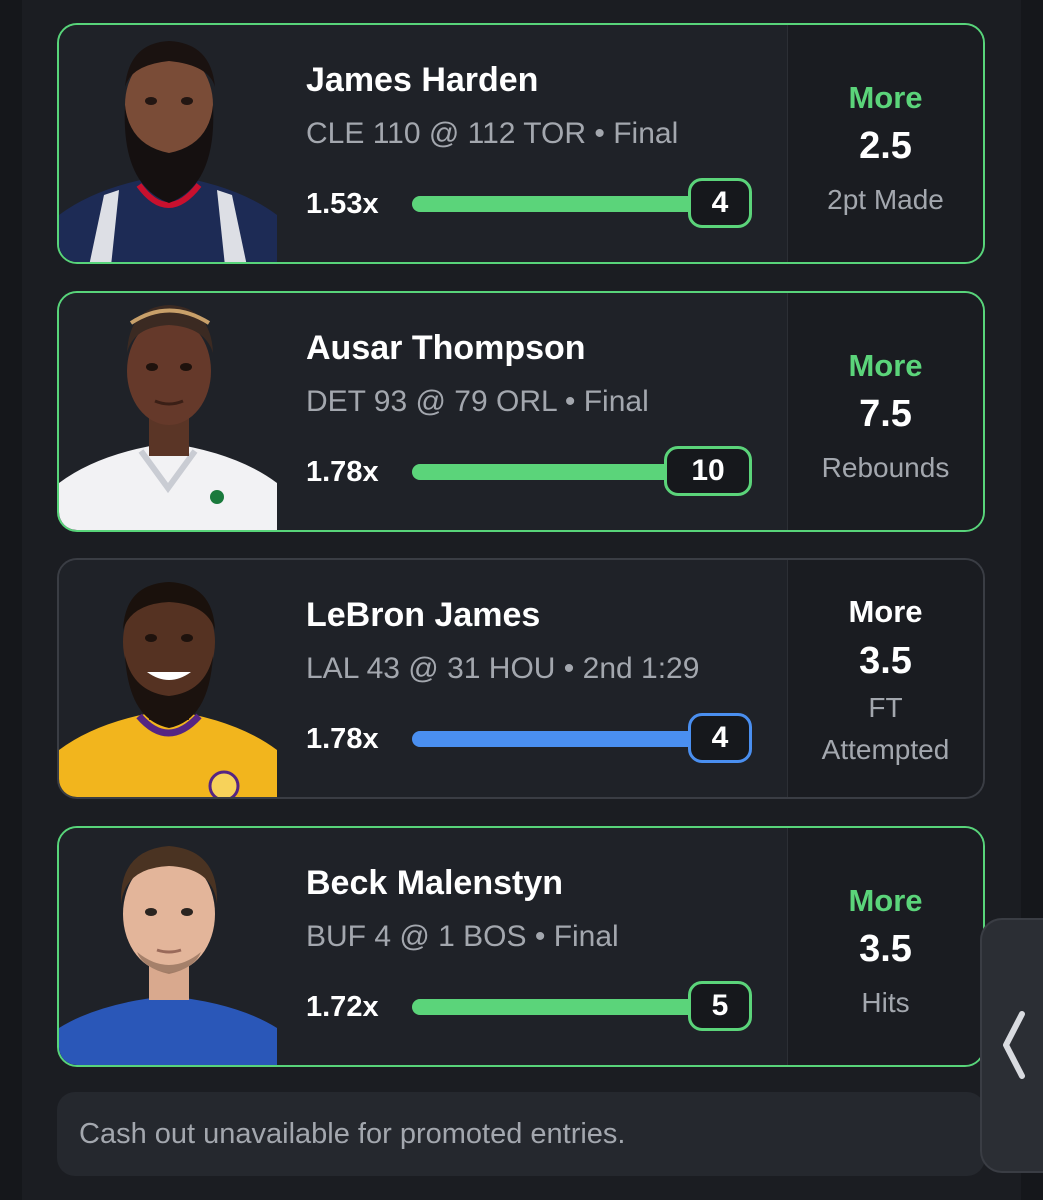 The width and height of the screenshot is (1043, 1200). What do you see at coordinates (503, 668) in the screenshot?
I see `game-status: LAL 43 @ 31 HOU • 2nd 1:29` at bounding box center [503, 668].